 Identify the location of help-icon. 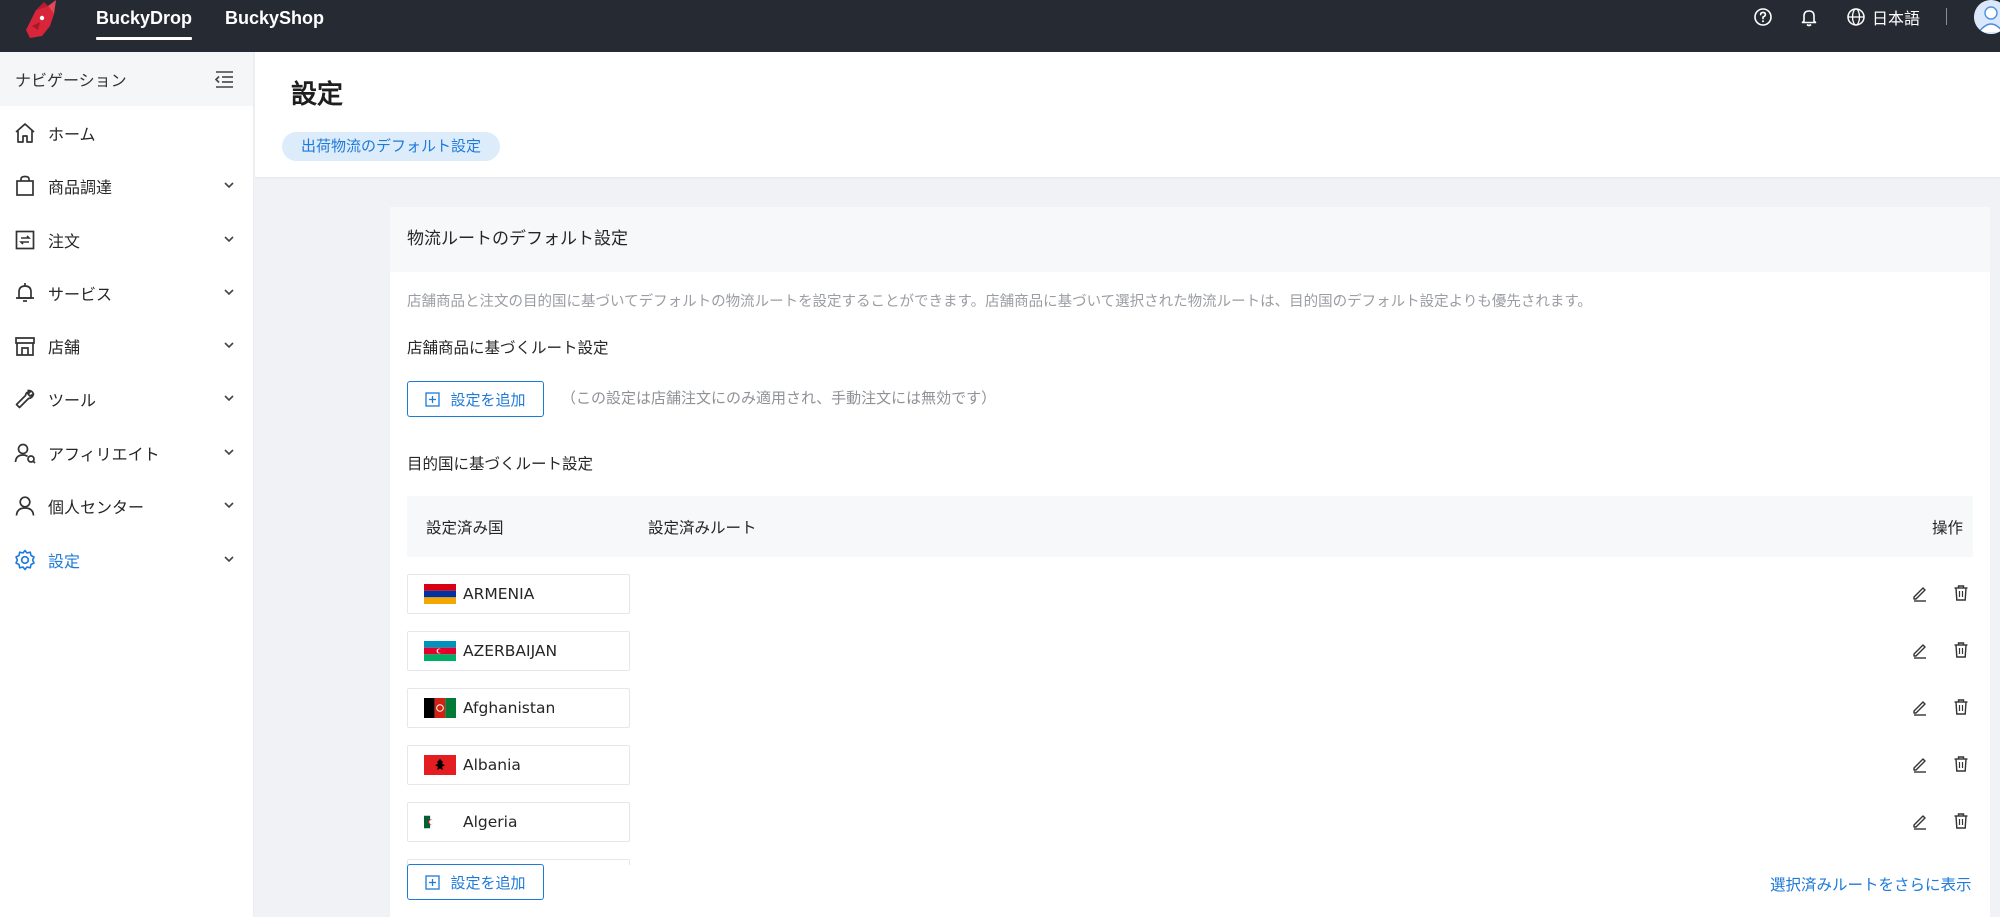
(1763, 17).